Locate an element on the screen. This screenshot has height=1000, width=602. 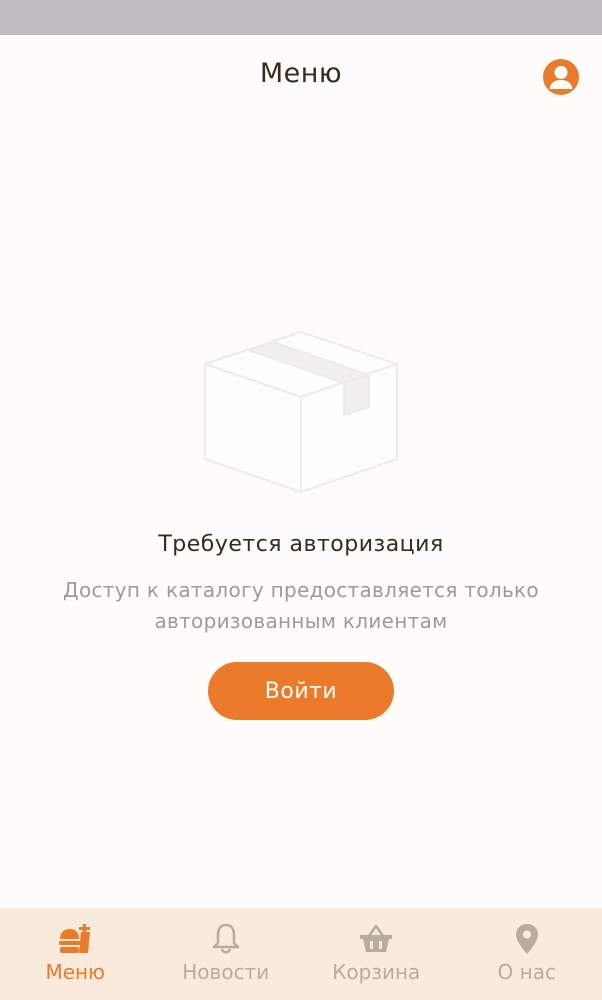
food-icon is located at coordinates (75, 938).